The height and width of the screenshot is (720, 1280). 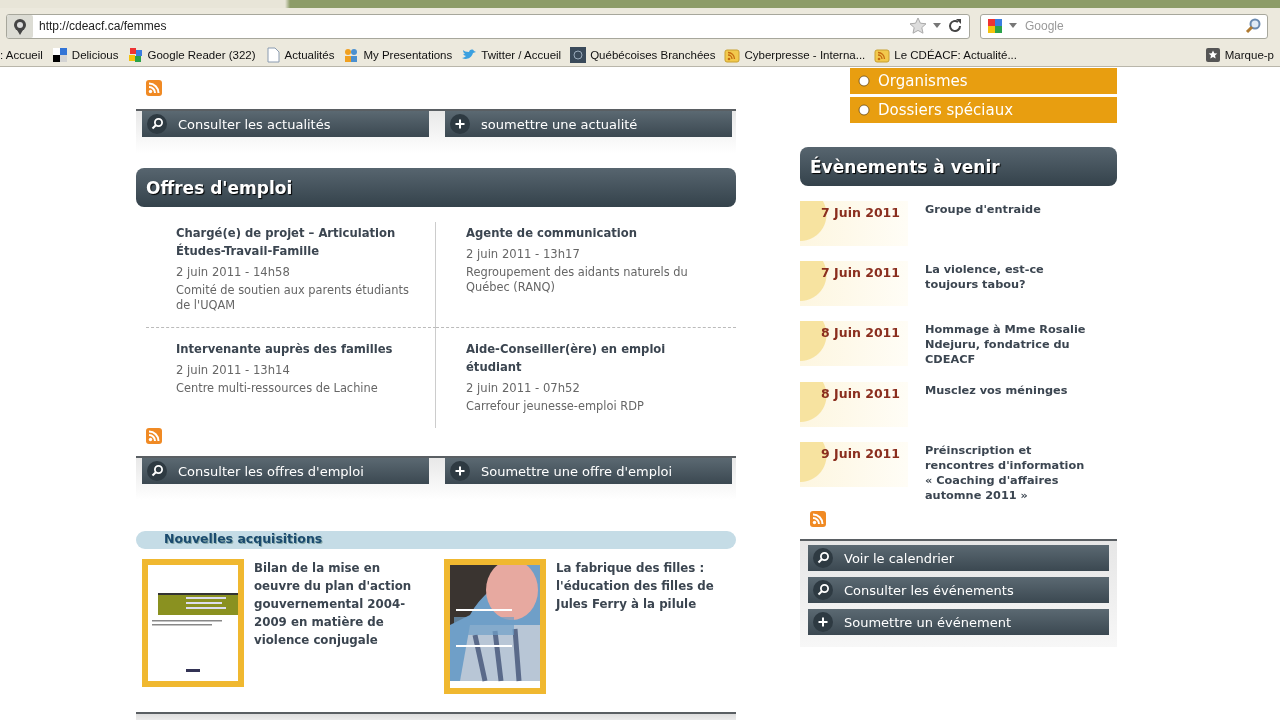 I want to click on action-button: Consulter les offres d'emploi, so click(x=285, y=471).